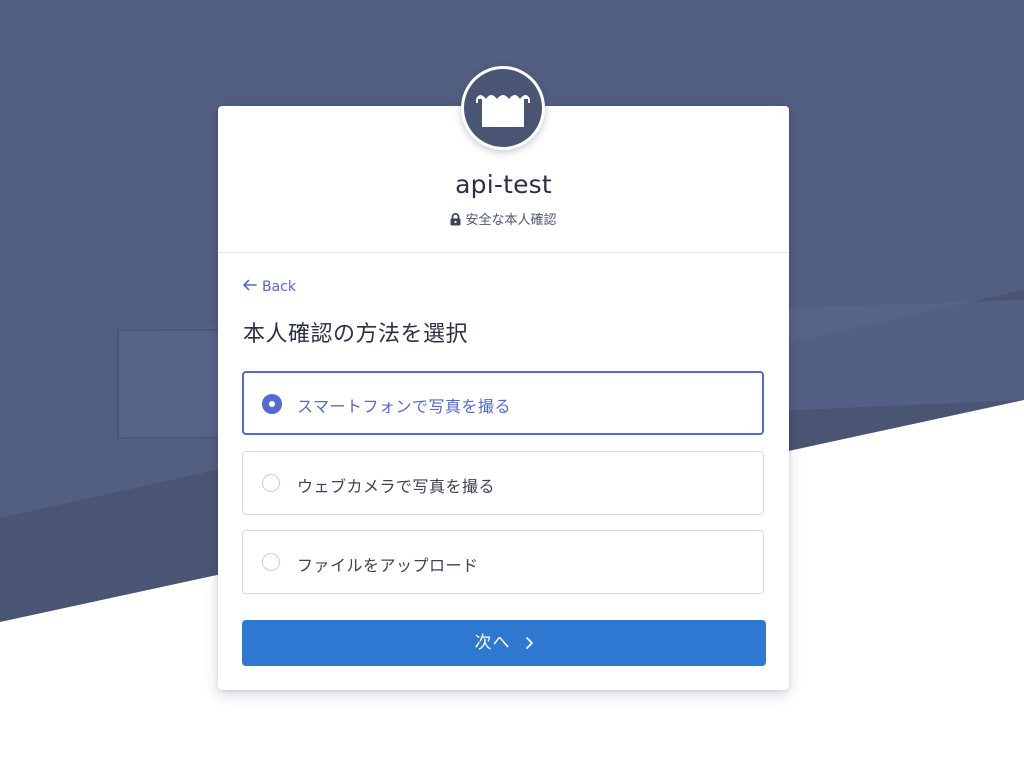 This screenshot has height=776, width=1024. What do you see at coordinates (249, 287) in the screenshot?
I see `arrow-left-icon` at bounding box center [249, 287].